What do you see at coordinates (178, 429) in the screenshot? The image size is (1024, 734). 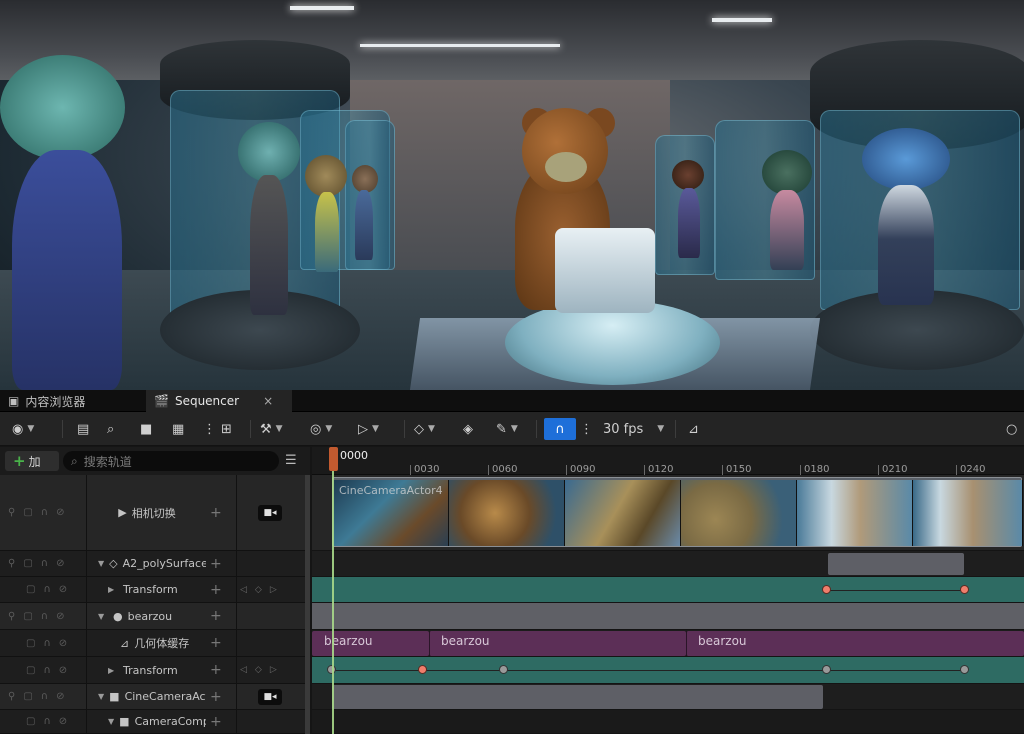 I see `clapper-button: ▦` at bounding box center [178, 429].